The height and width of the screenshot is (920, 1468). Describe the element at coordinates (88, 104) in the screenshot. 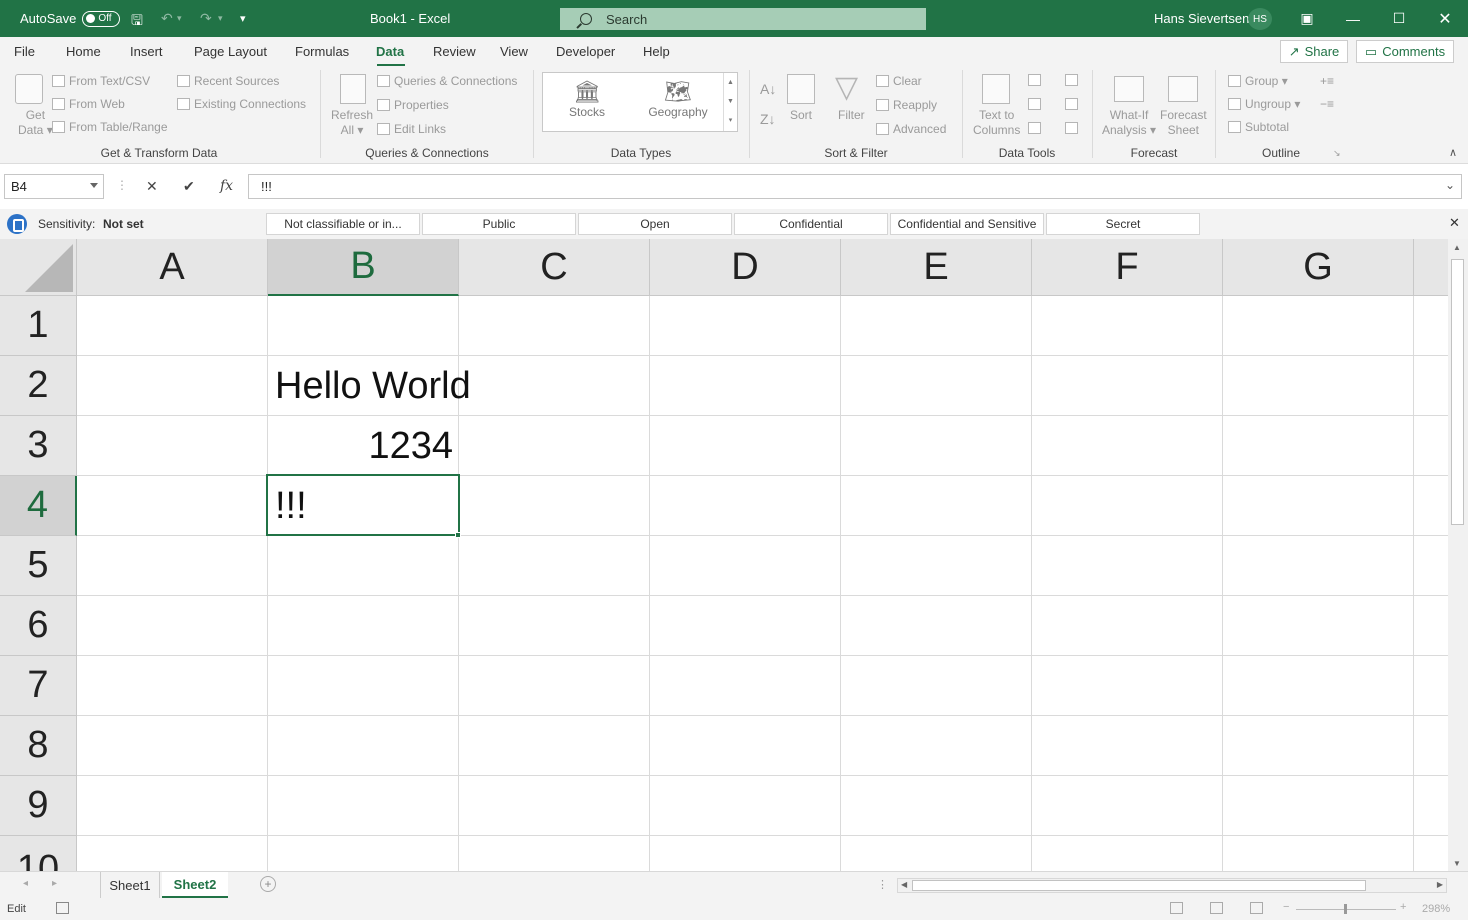

I see `from-web-button: From Web` at that location.